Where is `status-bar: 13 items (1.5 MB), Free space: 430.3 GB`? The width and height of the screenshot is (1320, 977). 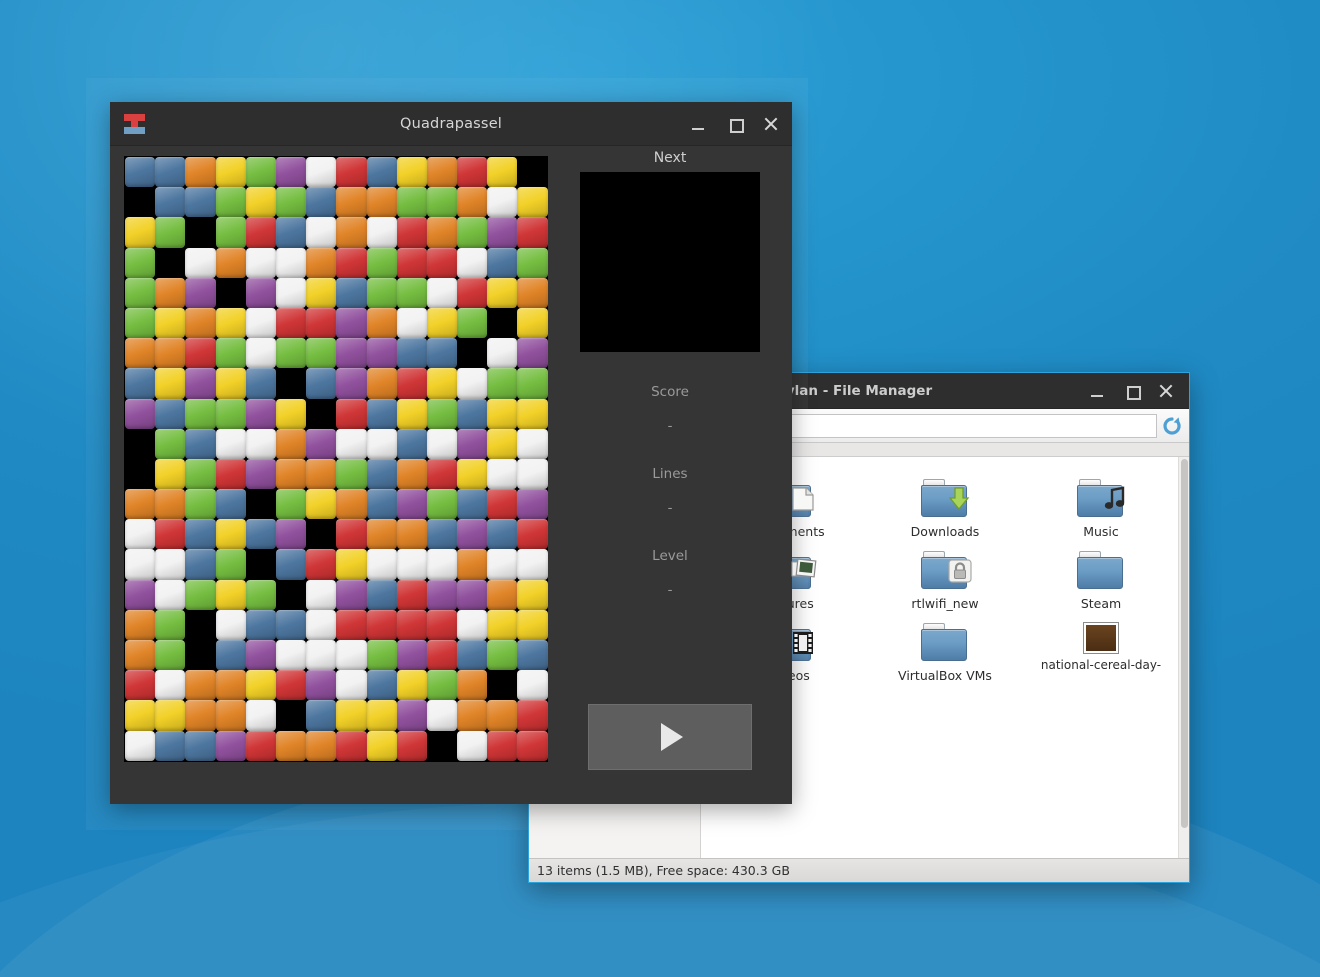
status-bar: 13 items (1.5 MB), Free space: 430.3 GB is located at coordinates (859, 870).